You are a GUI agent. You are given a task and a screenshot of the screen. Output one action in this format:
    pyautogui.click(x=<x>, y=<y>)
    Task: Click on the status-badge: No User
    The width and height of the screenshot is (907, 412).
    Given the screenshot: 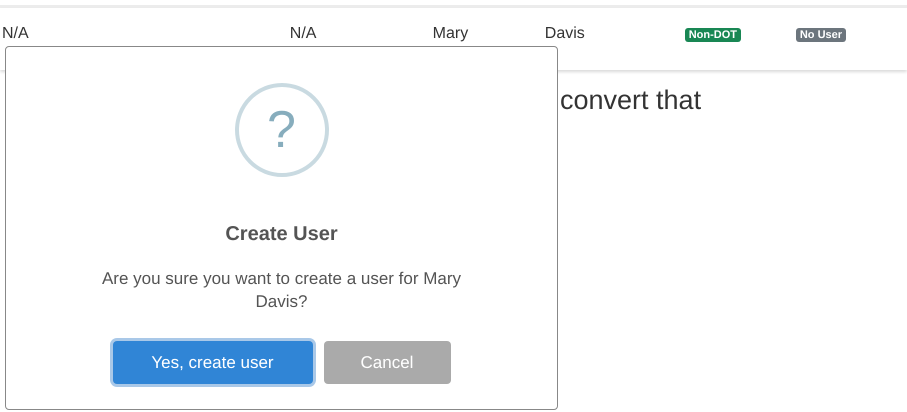 What is the action you would take?
    pyautogui.click(x=821, y=35)
    